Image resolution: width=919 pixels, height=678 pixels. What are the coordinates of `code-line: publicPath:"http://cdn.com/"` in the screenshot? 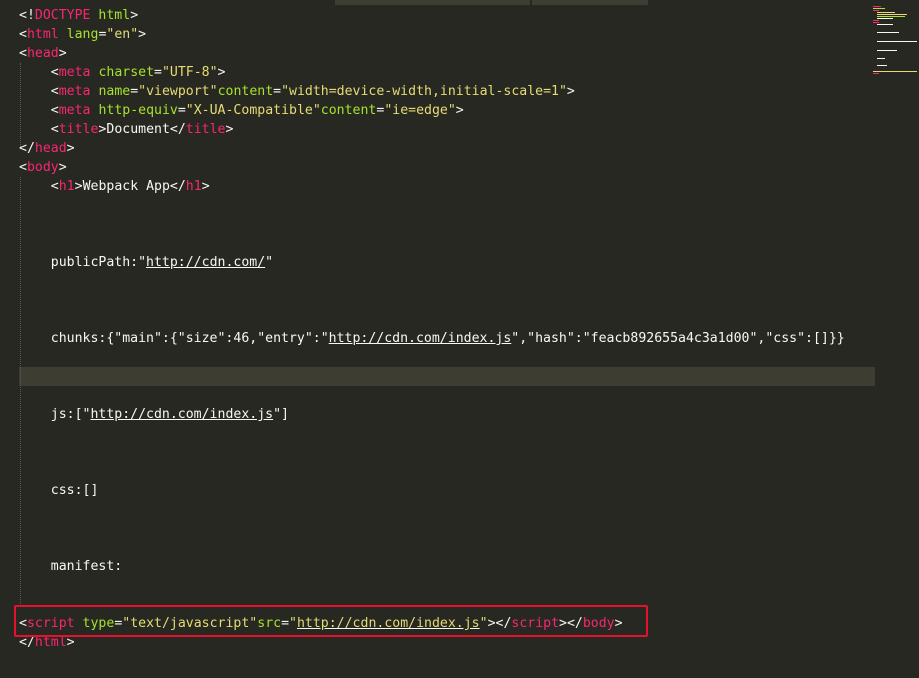 It's located at (146, 262).